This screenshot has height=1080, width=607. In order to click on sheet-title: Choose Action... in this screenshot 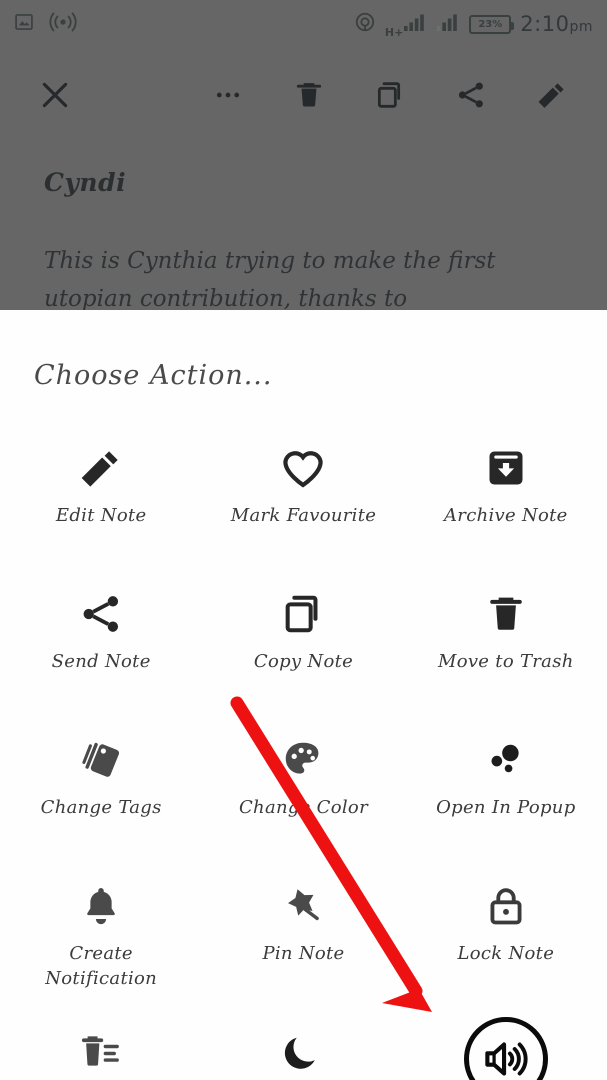, I will do `click(153, 375)`.